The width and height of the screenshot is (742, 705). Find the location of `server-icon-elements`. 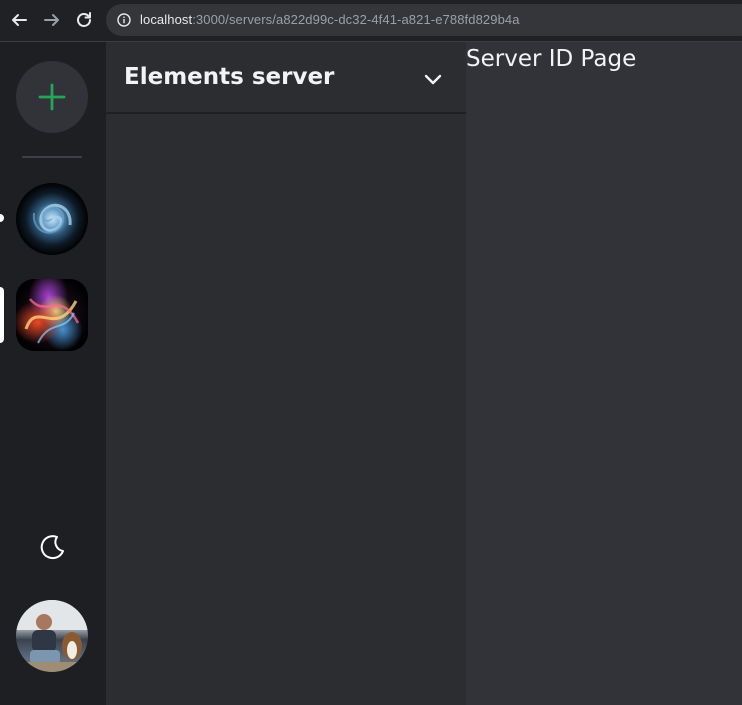

server-icon-elements is located at coordinates (52, 315).